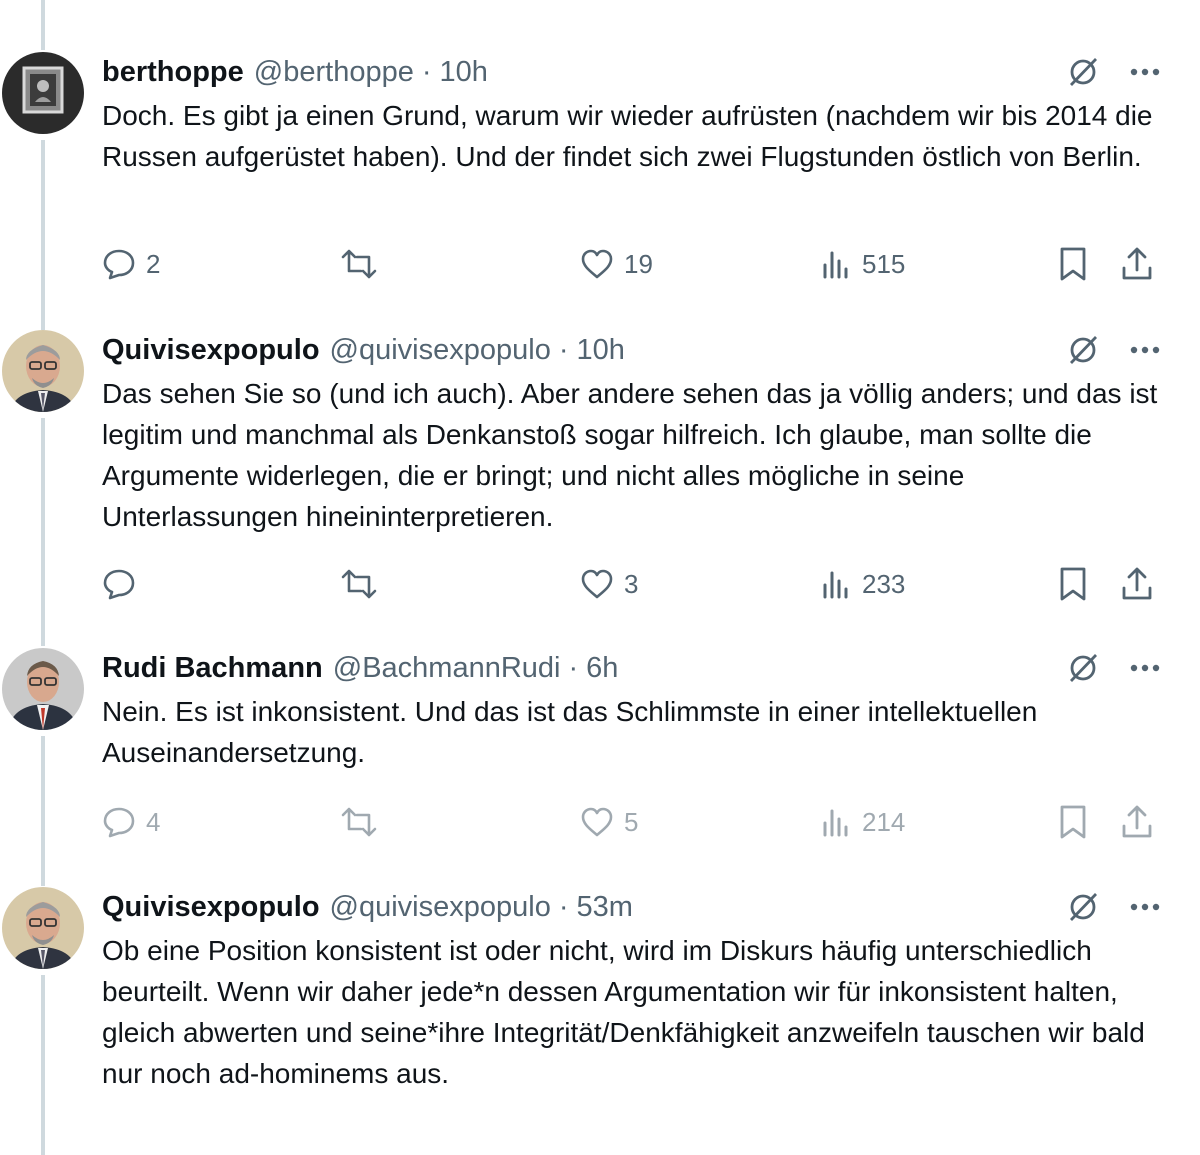  I want to click on views-button: 214, so click(863, 822).